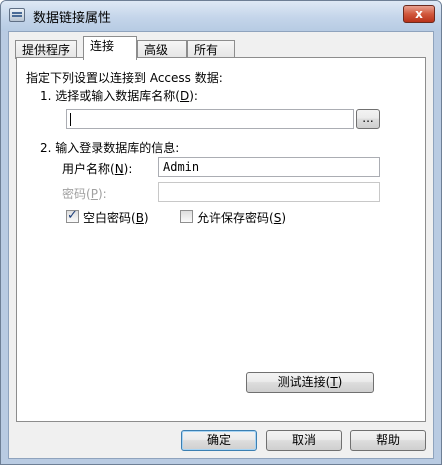  I want to click on window-title: 数据链接属性, so click(72, 18).